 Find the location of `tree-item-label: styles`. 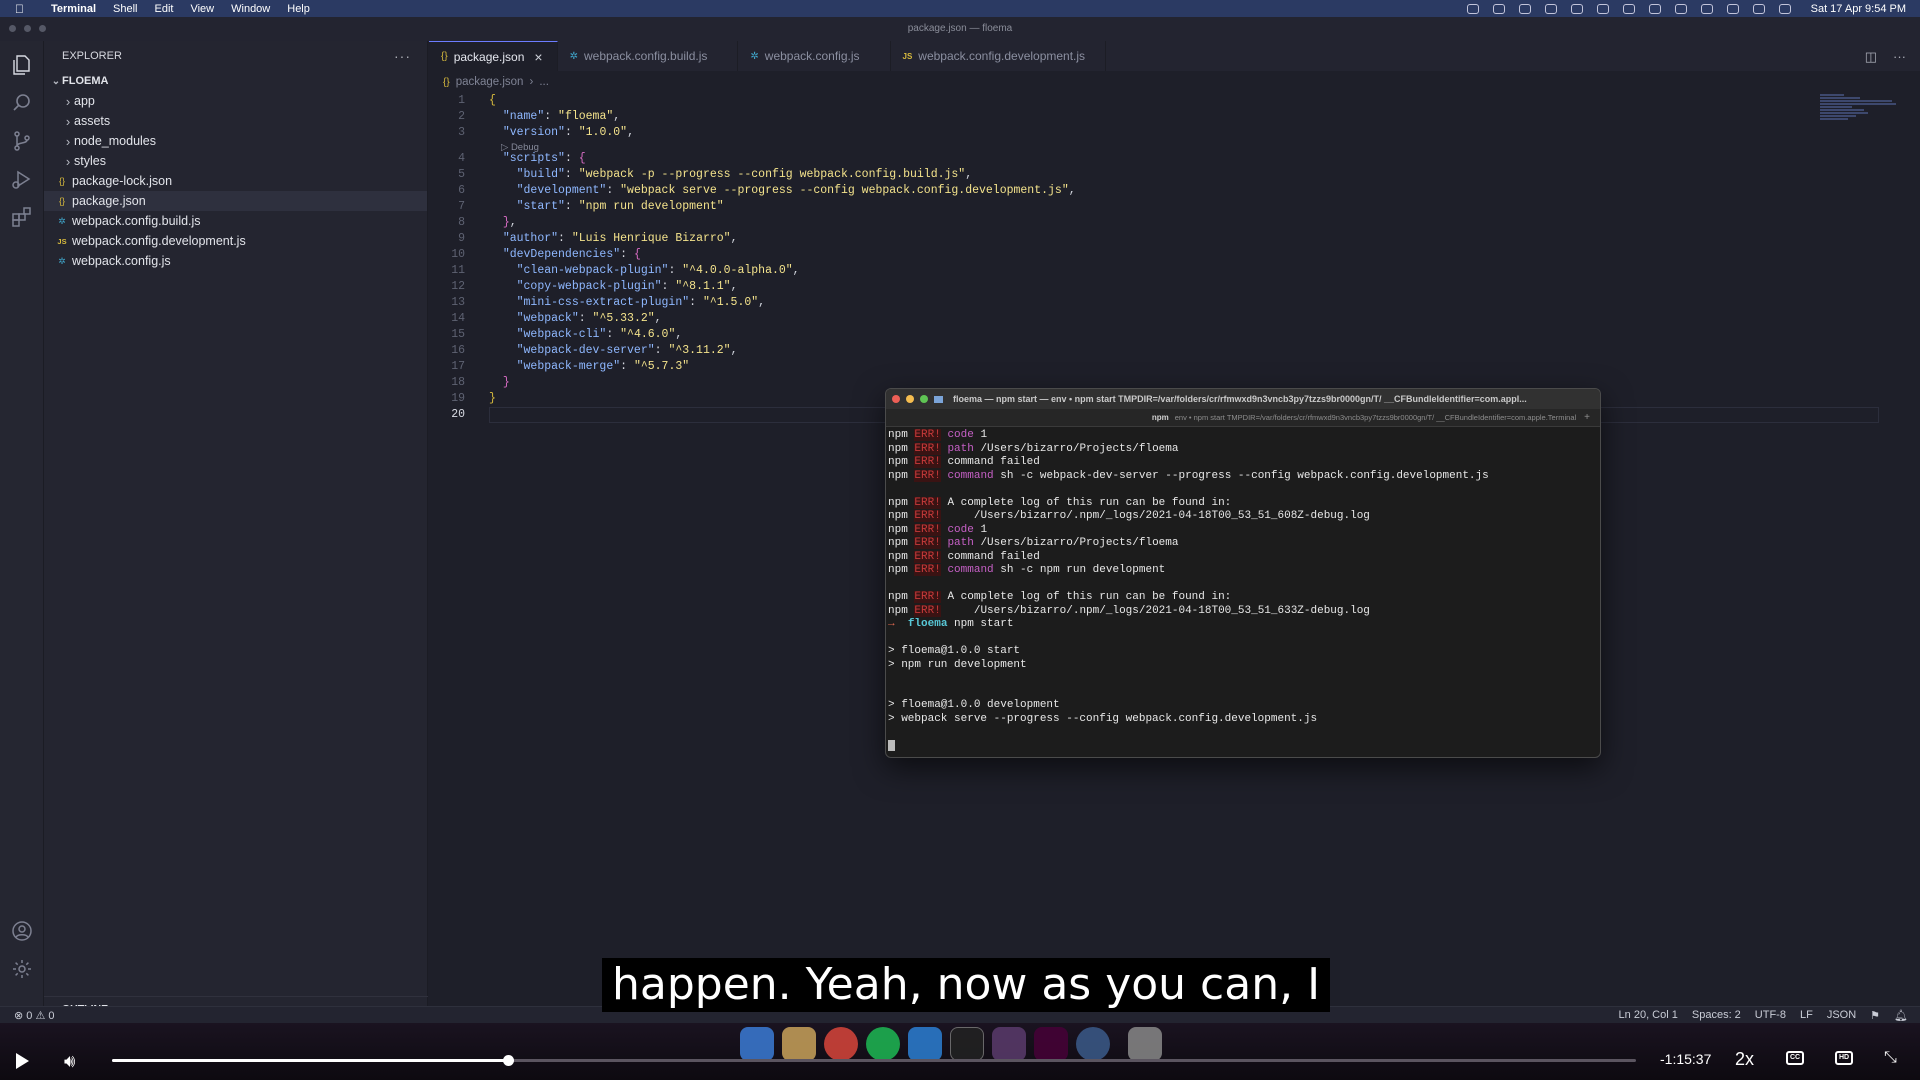

tree-item-label: styles is located at coordinates (90, 161).